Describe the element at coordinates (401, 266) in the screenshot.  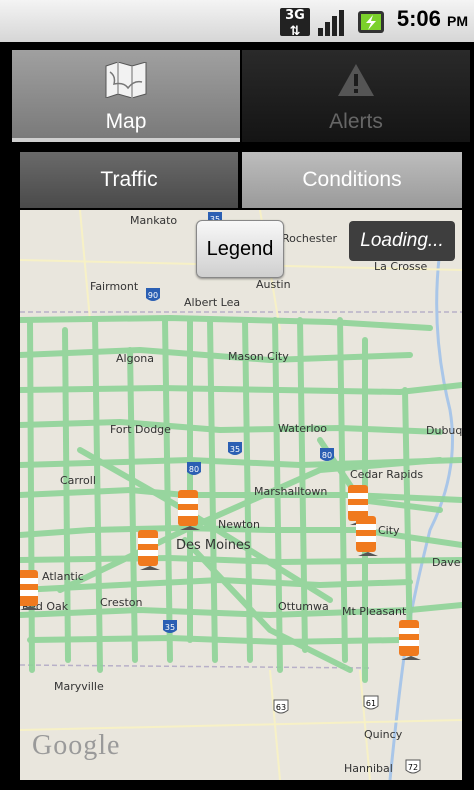
I see `place-label: La Crosse` at that location.